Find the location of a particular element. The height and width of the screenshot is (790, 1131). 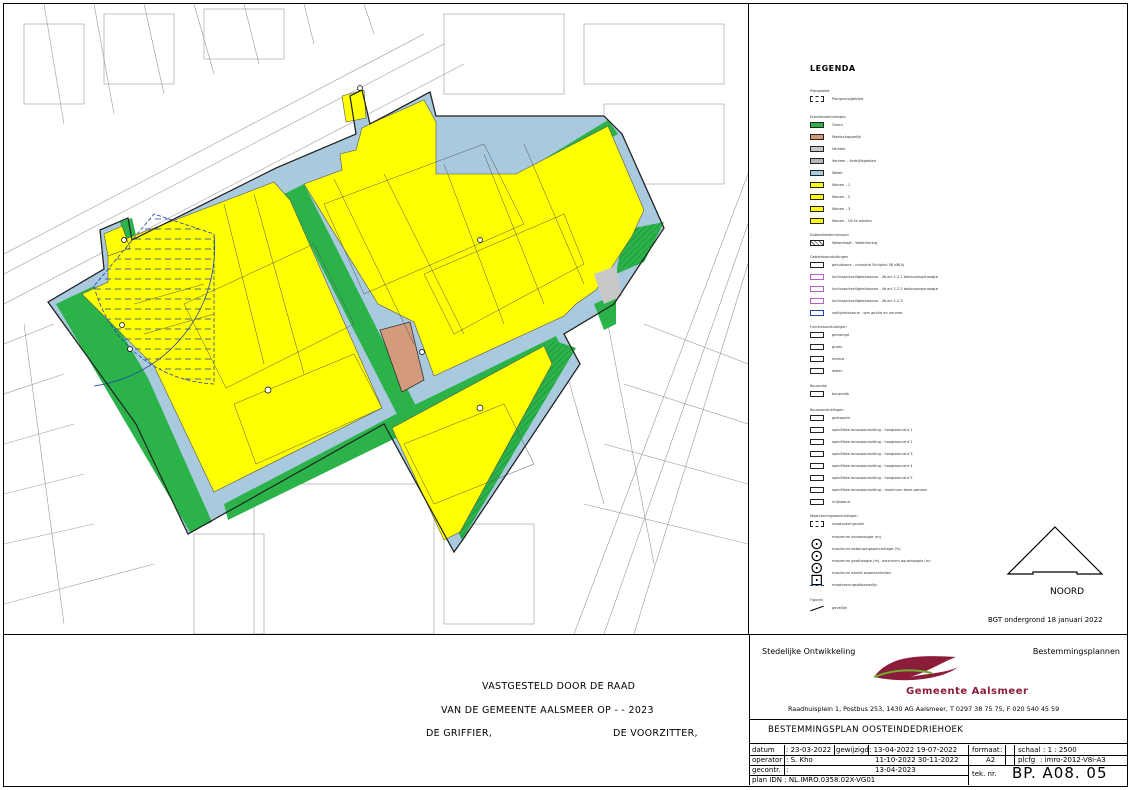

legend-item: gestapeld is located at coordinates (870, 418).